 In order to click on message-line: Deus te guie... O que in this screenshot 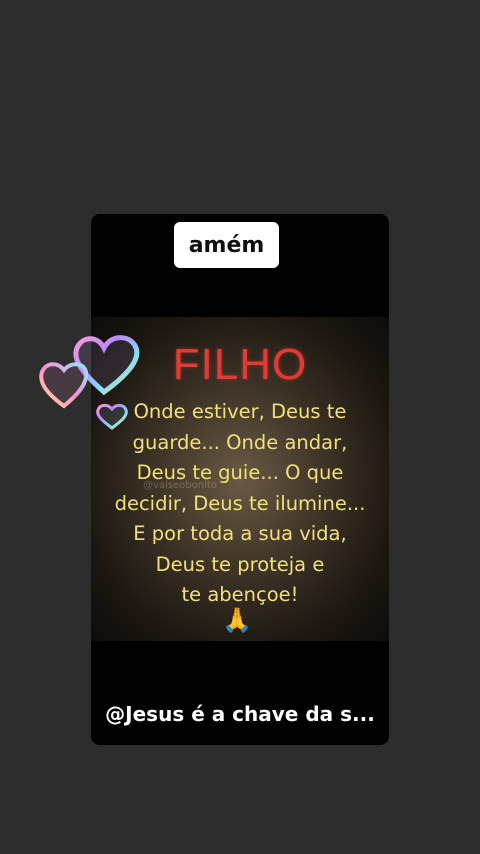, I will do `click(240, 472)`.